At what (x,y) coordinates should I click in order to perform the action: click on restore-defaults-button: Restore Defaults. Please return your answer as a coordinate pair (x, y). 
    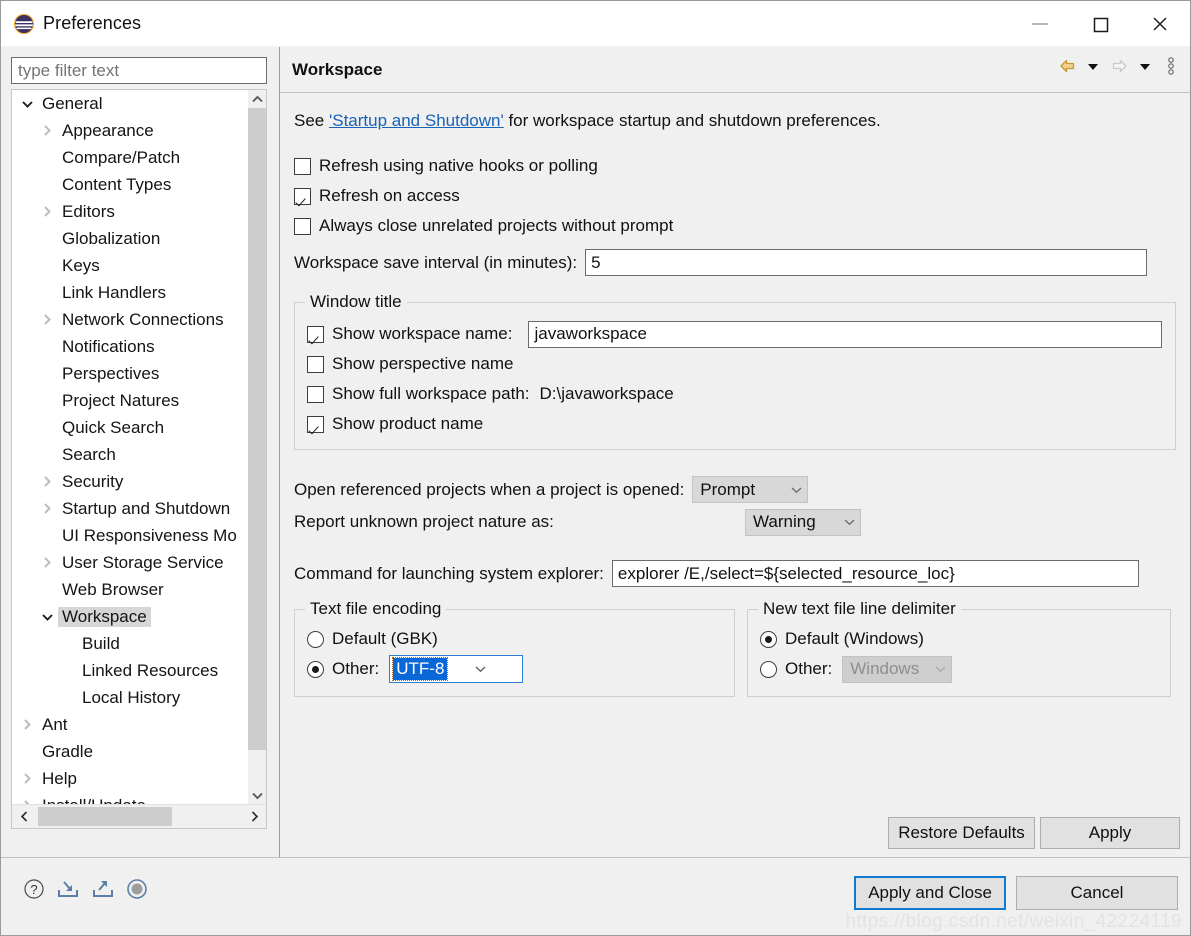
    Looking at the image, I should click on (961, 833).